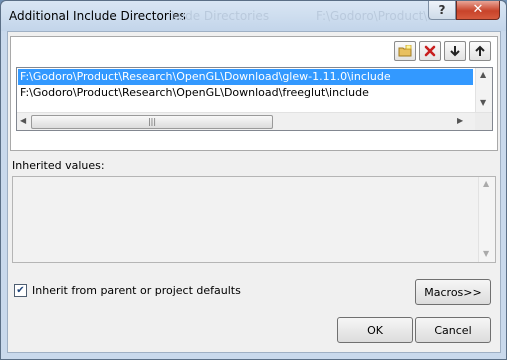  I want to click on cancel-button-label: Cancel, so click(453, 330).